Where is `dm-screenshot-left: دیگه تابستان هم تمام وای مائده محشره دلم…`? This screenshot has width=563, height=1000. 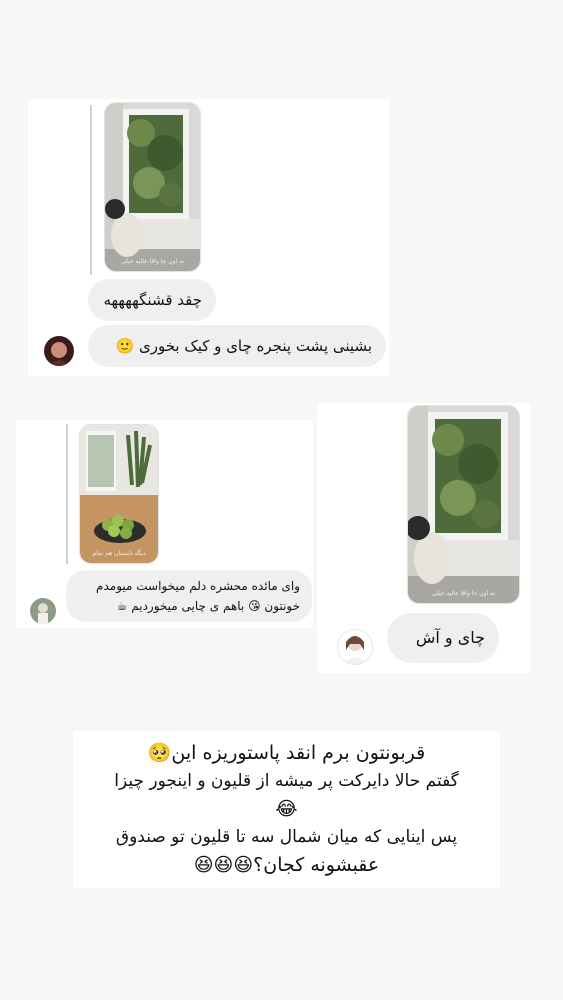 dm-screenshot-left: دیگه تابستان هم تمام وای مائده محشره دلم… is located at coordinates (164, 524).